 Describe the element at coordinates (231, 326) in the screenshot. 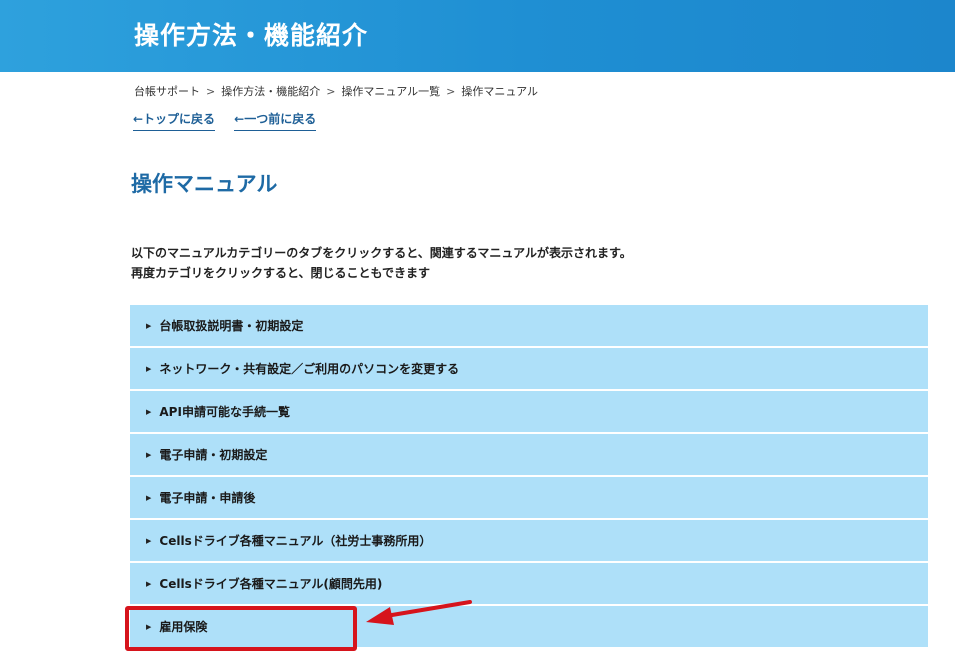

I see `category-label: 台帳取扱説明書・初期設定` at that location.